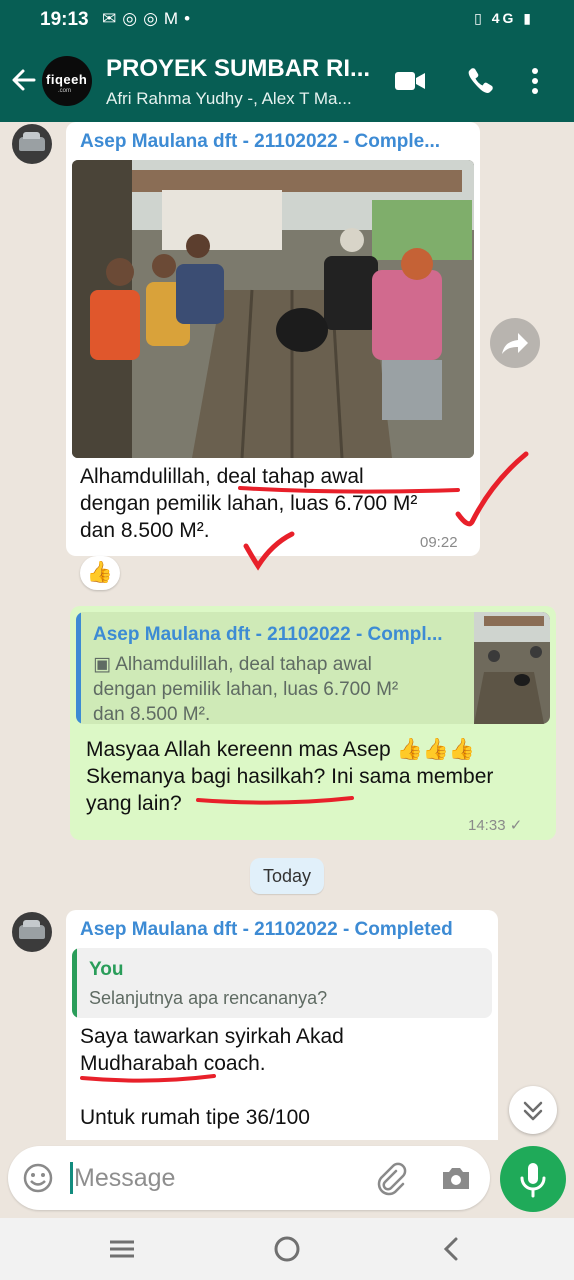  I want to click on system-nav-bar, so click(287, 1249).